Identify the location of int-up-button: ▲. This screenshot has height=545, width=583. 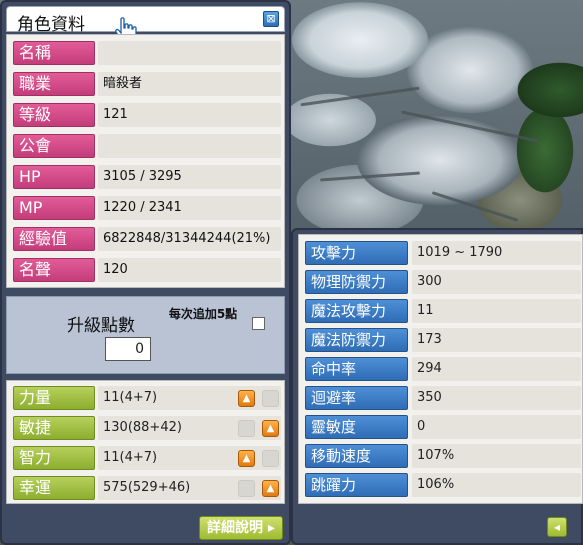
(246, 458).